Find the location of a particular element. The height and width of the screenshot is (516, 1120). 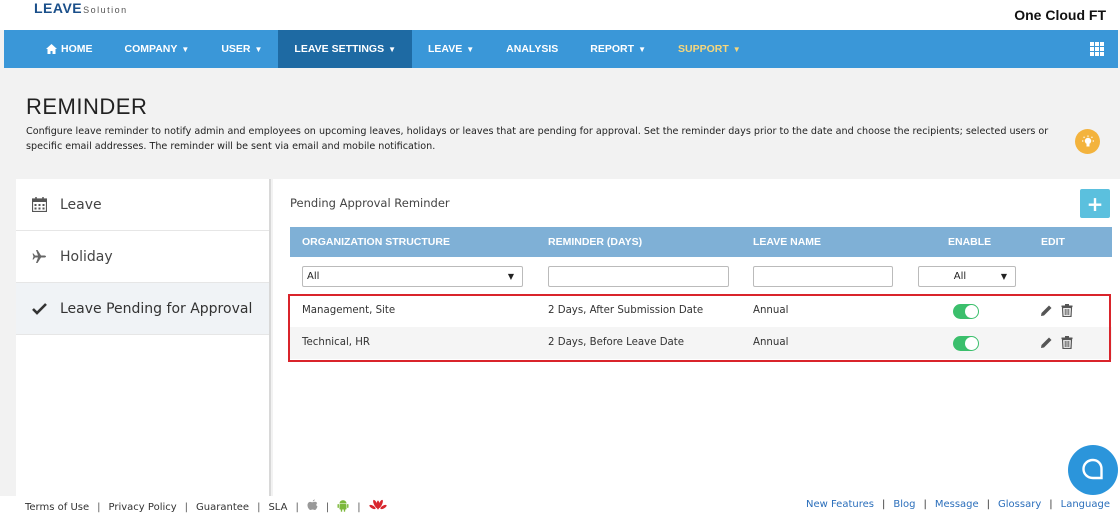

apps-grid-icon is located at coordinates (1097, 49).